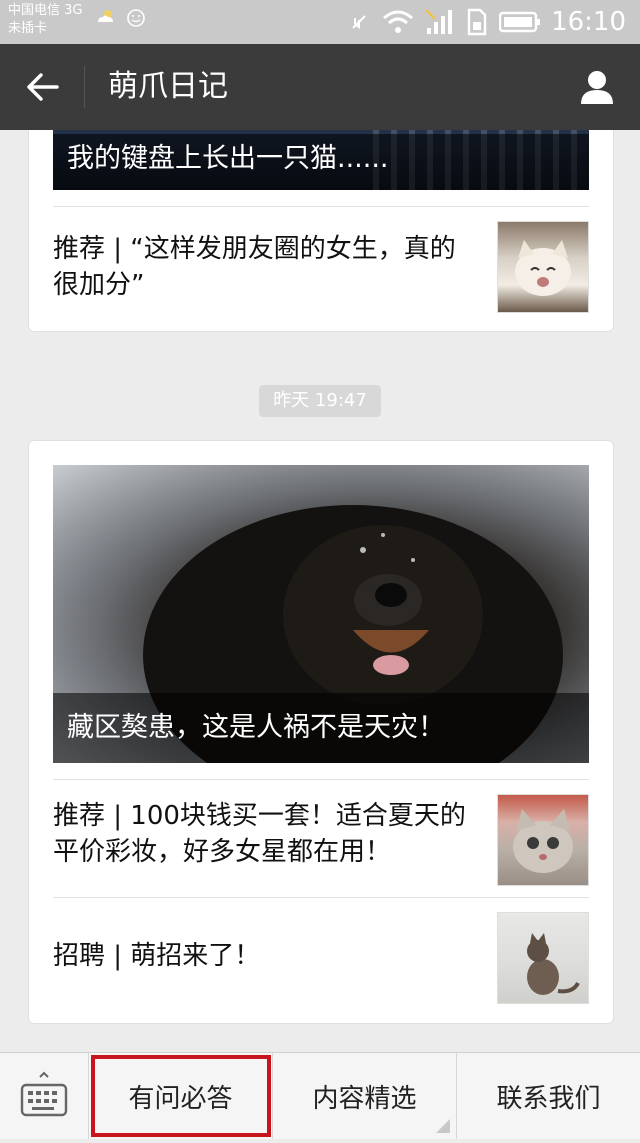 This screenshot has height=1143, width=640. What do you see at coordinates (443, 1126) in the screenshot?
I see `submenu-indicator-icon` at bounding box center [443, 1126].